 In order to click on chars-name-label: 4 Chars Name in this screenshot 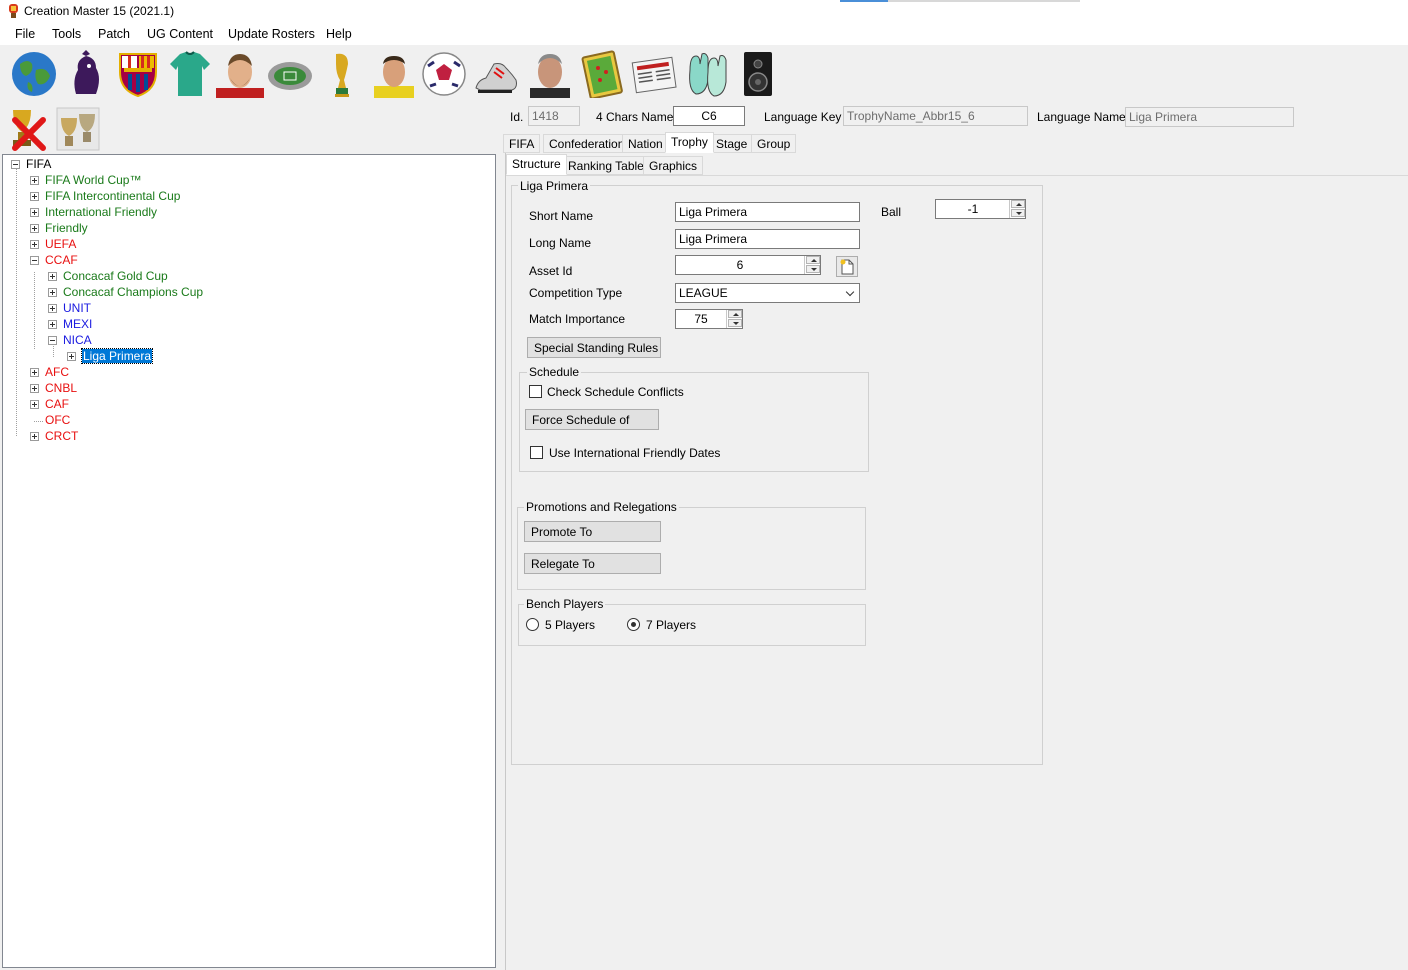, I will do `click(635, 117)`.